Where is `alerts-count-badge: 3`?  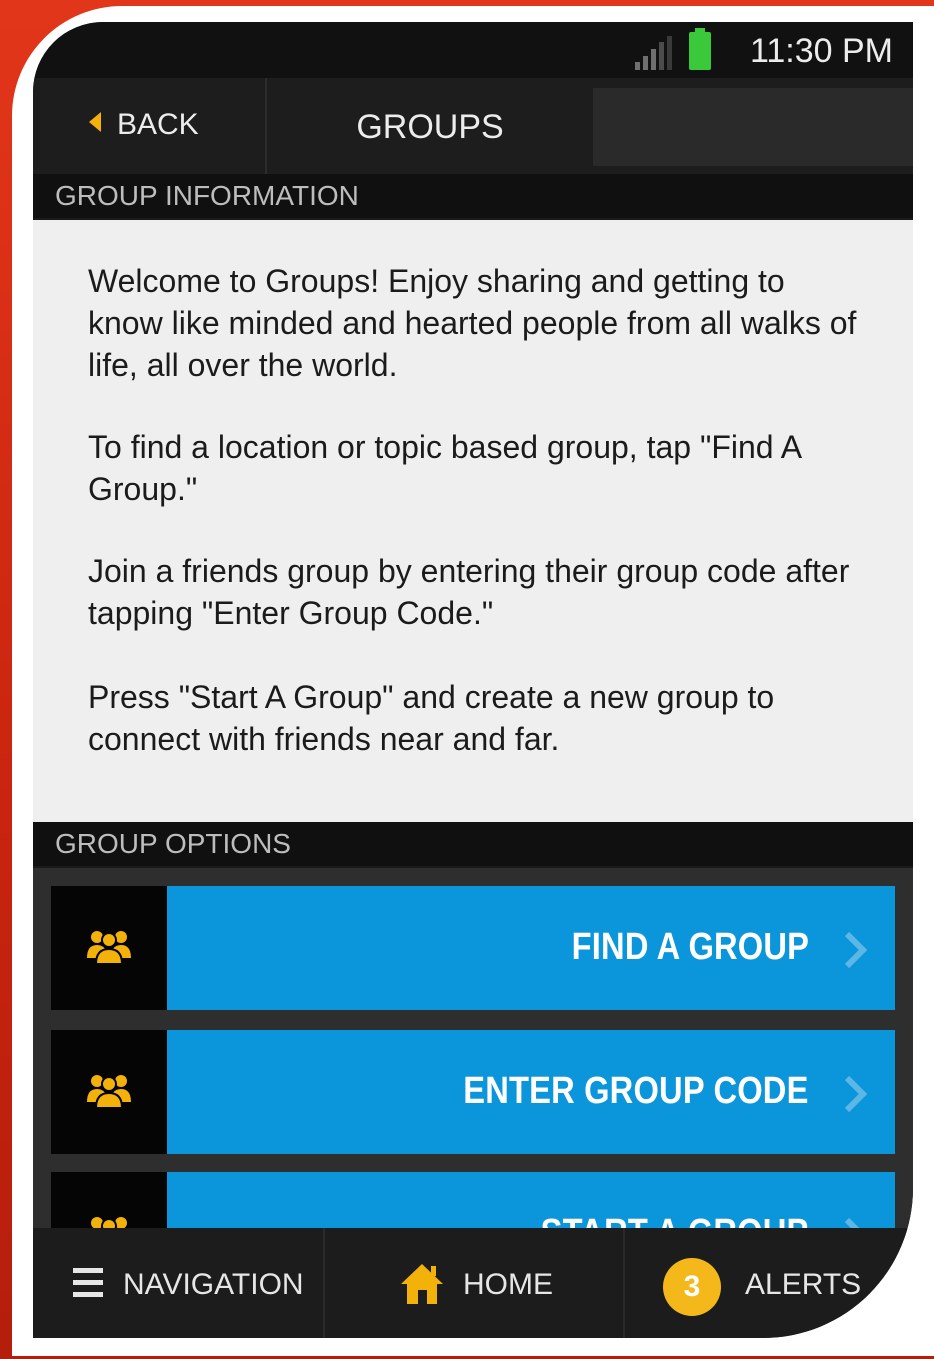 alerts-count-badge: 3 is located at coordinates (692, 1287).